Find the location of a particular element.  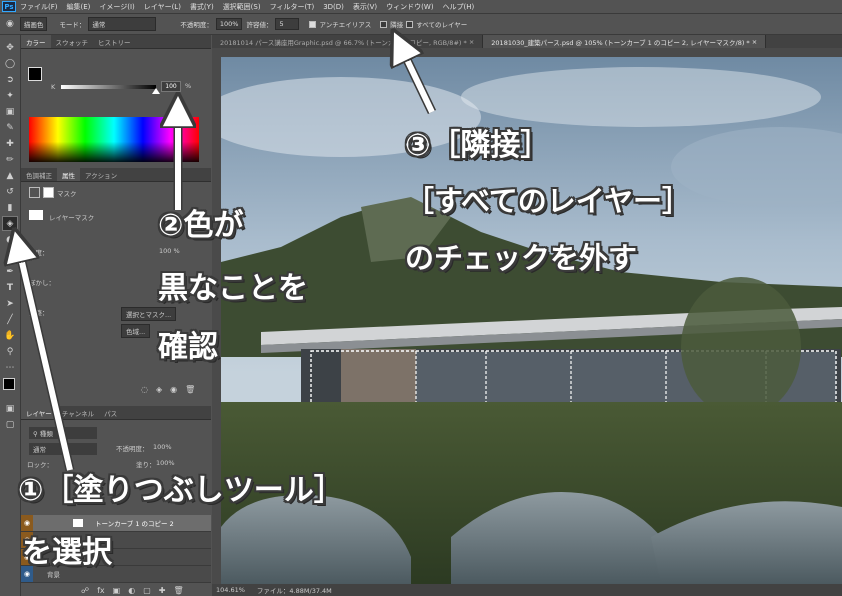

antialias-label: アンチエイリアス is located at coordinates (345, 25).